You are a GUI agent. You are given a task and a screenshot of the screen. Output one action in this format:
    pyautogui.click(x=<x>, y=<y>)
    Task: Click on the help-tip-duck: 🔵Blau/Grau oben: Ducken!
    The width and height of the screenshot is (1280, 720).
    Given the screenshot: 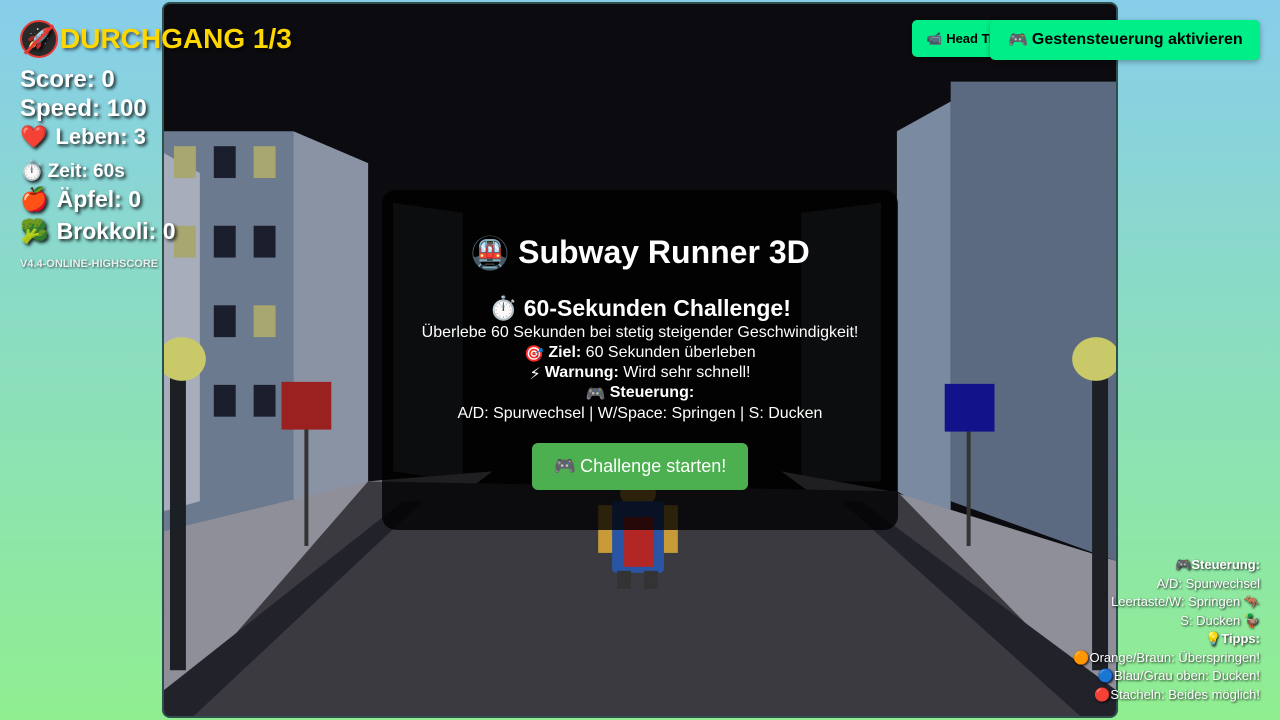 What is the action you would take?
    pyautogui.click(x=1178, y=675)
    